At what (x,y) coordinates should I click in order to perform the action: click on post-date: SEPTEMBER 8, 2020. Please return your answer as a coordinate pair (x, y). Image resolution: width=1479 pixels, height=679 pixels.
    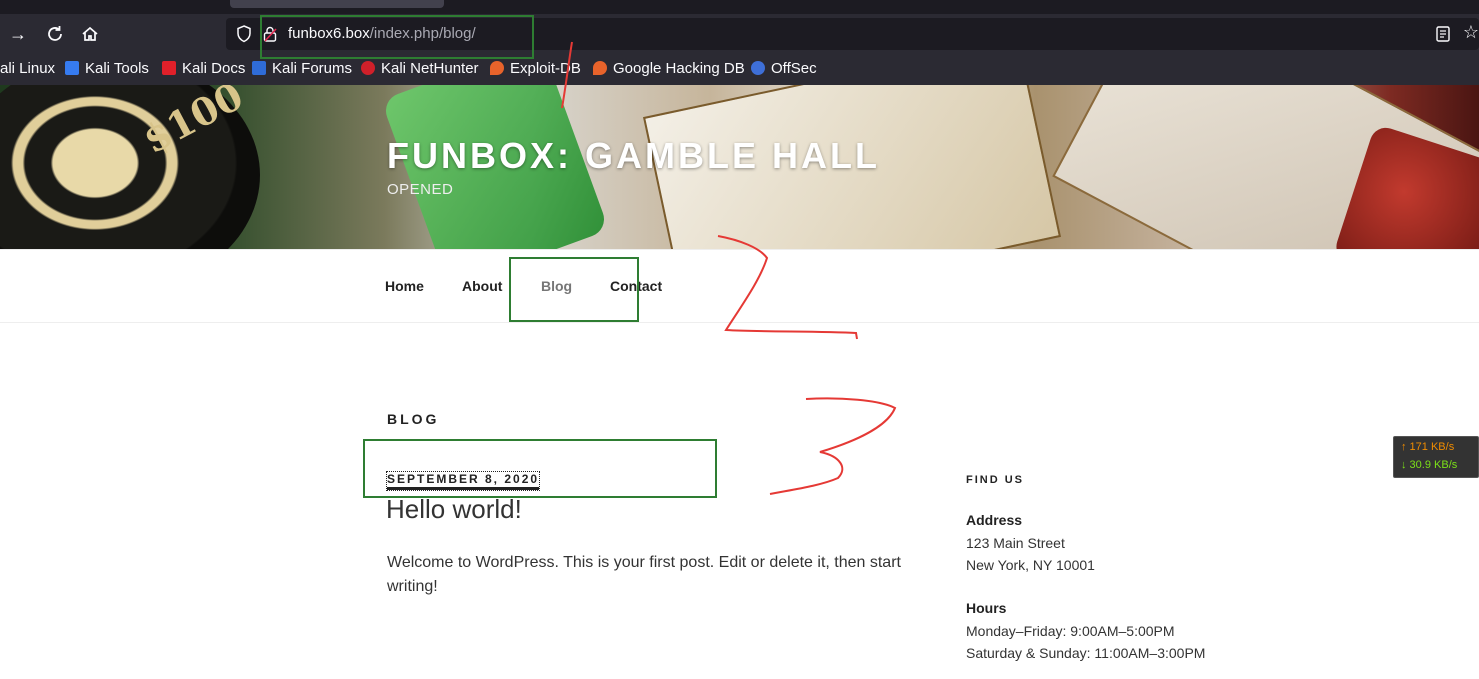
    Looking at the image, I should click on (463, 481).